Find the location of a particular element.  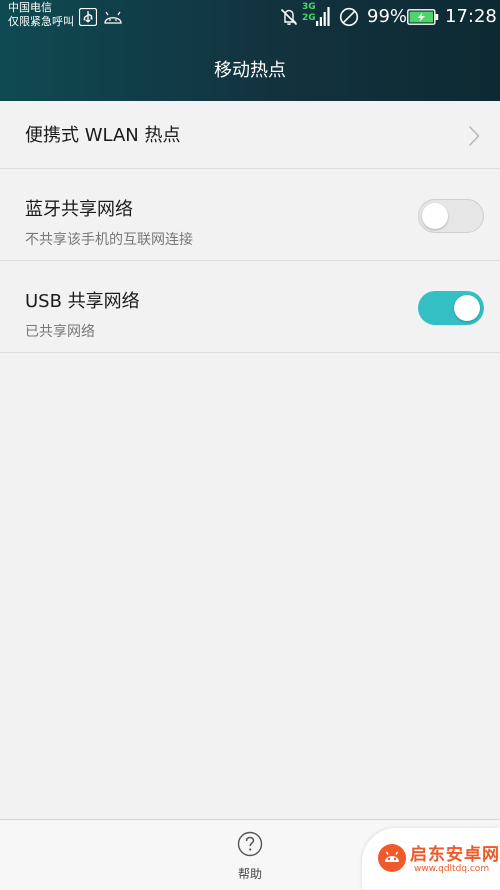

setting-subtitle: 已共享网络 is located at coordinates (60, 332).